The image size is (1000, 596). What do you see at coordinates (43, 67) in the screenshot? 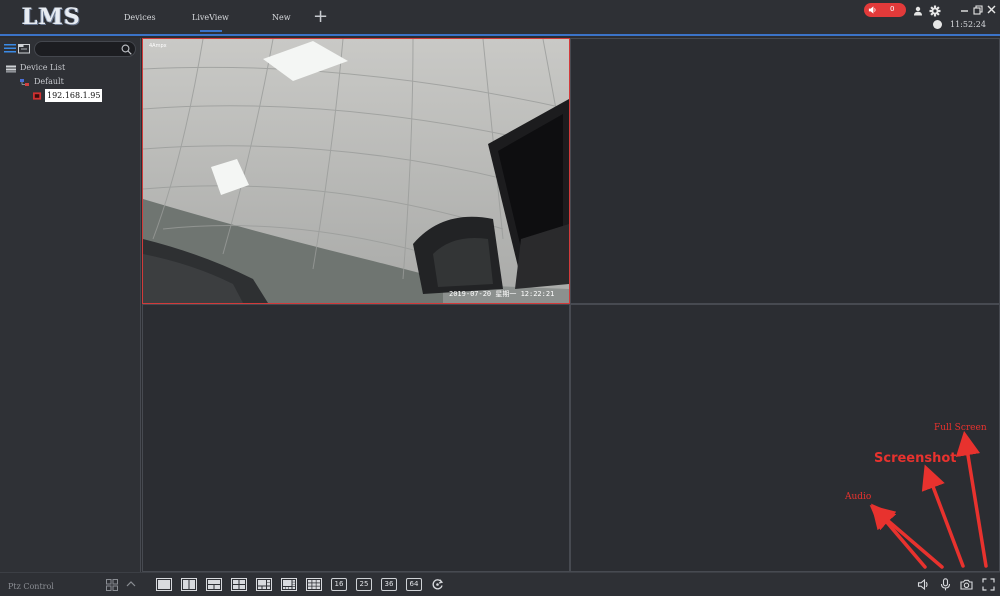
I see `tree-root-label: Device List` at bounding box center [43, 67].